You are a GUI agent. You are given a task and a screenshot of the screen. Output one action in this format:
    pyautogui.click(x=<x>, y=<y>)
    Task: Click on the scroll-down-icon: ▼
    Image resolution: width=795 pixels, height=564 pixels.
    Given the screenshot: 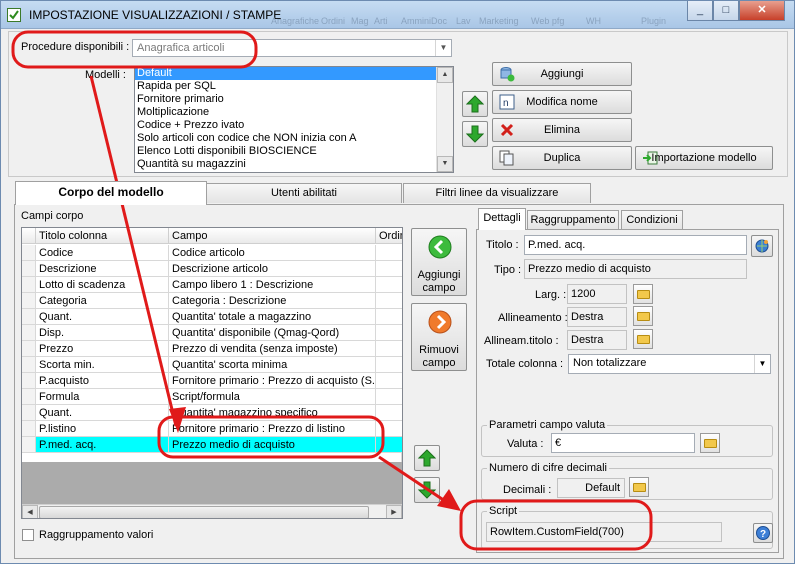 What is the action you would take?
    pyautogui.click(x=445, y=164)
    